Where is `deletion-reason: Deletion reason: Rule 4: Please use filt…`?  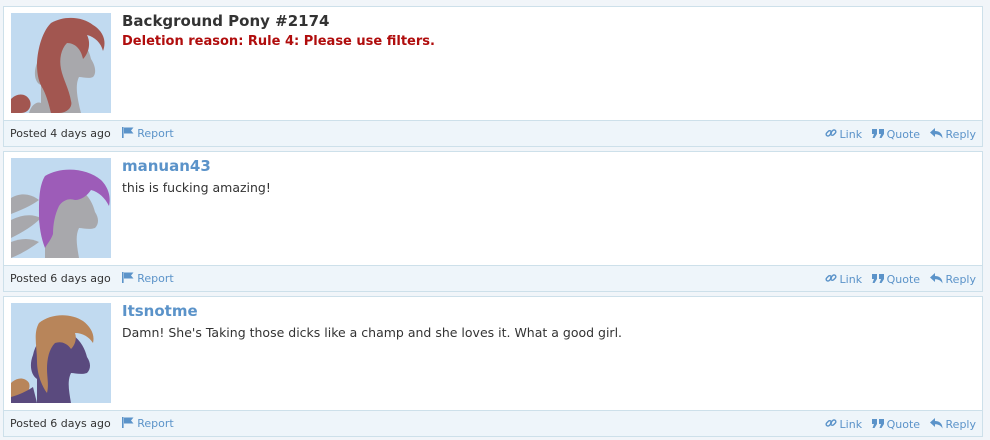
deletion-reason: Deletion reason: Rule 4: Please use filt… is located at coordinates (278, 41).